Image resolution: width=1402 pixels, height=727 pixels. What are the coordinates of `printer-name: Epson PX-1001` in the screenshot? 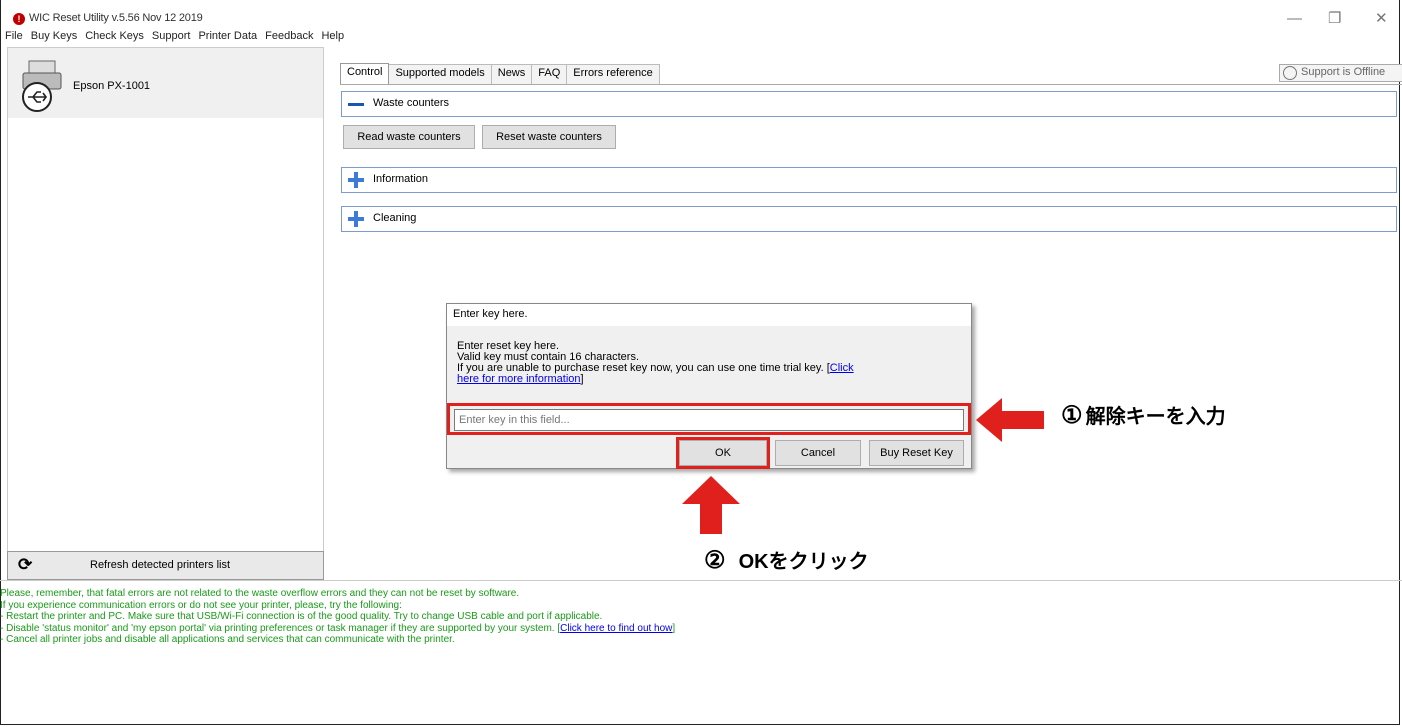 It's located at (112, 86).